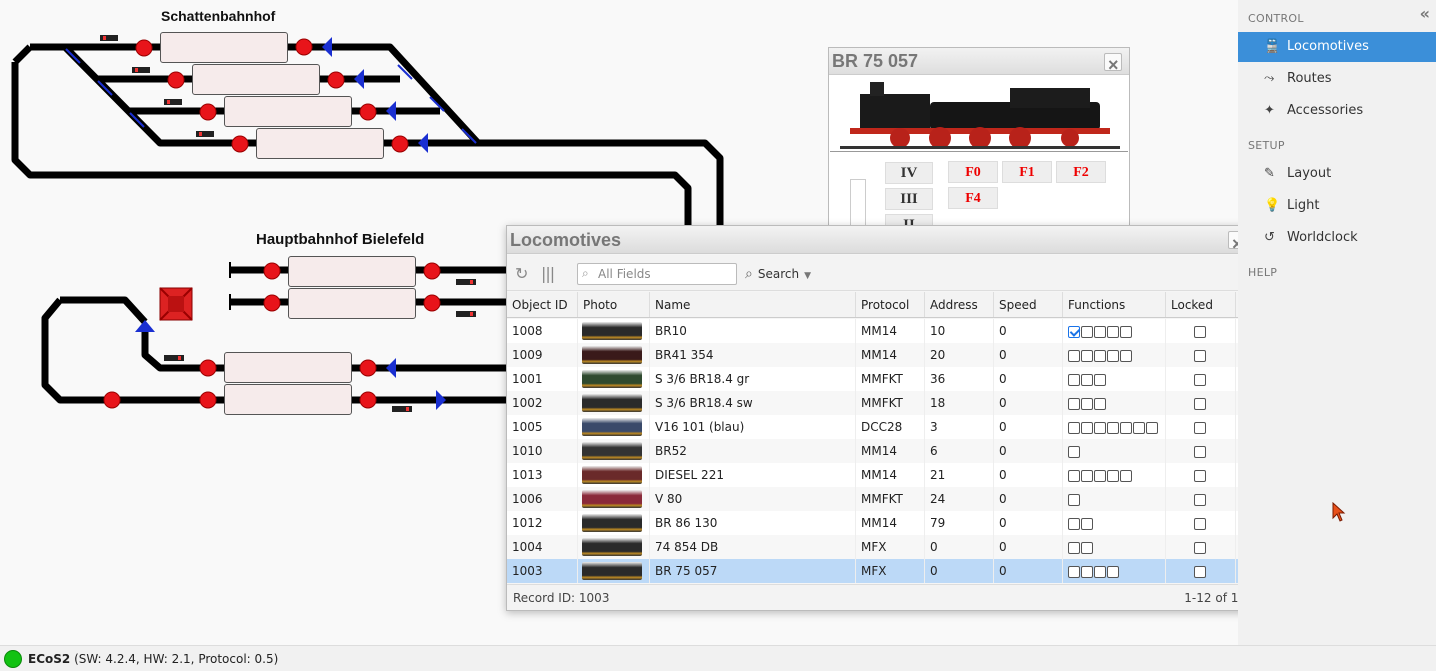 This screenshot has height=671, width=1436. I want to click on function-button-f0: F0, so click(973, 172).